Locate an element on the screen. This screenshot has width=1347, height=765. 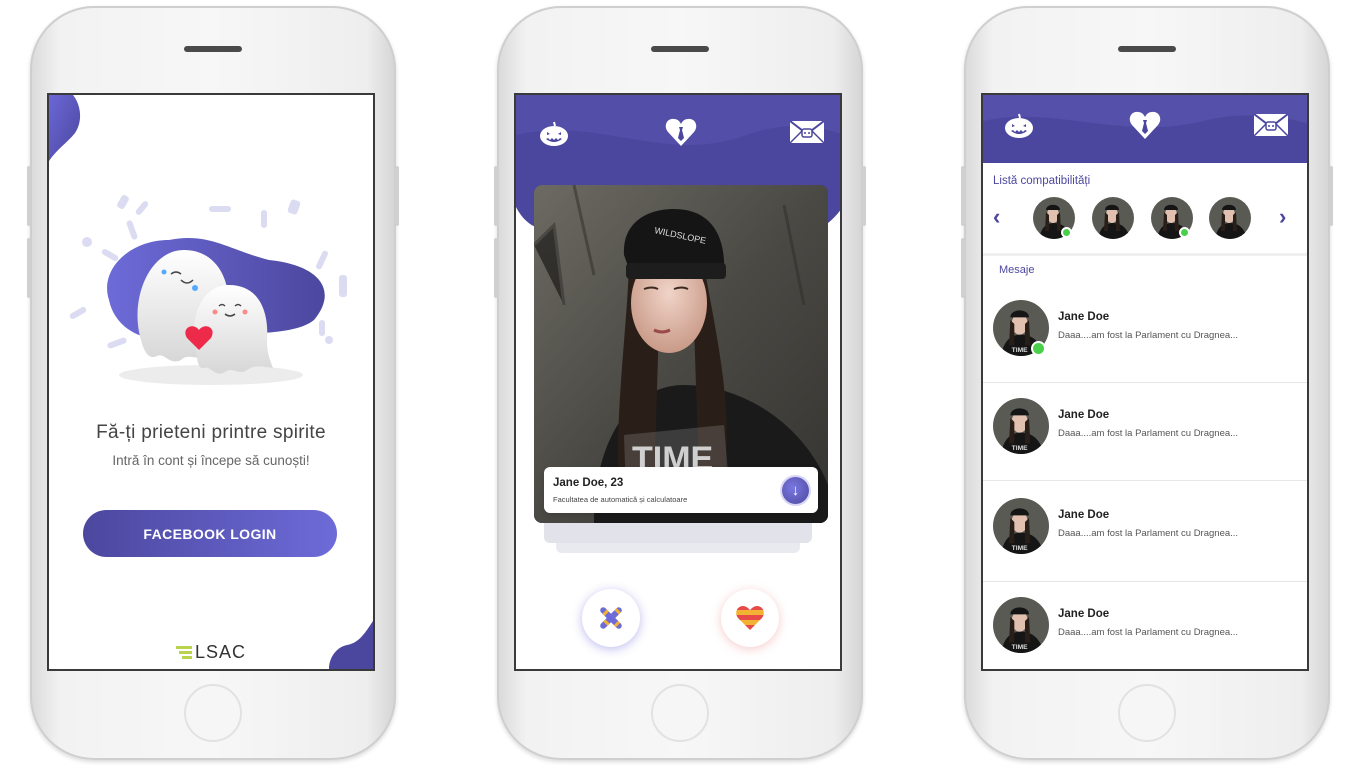
profile-name-age: Jane Doe, 23 is located at coordinates (588, 483).